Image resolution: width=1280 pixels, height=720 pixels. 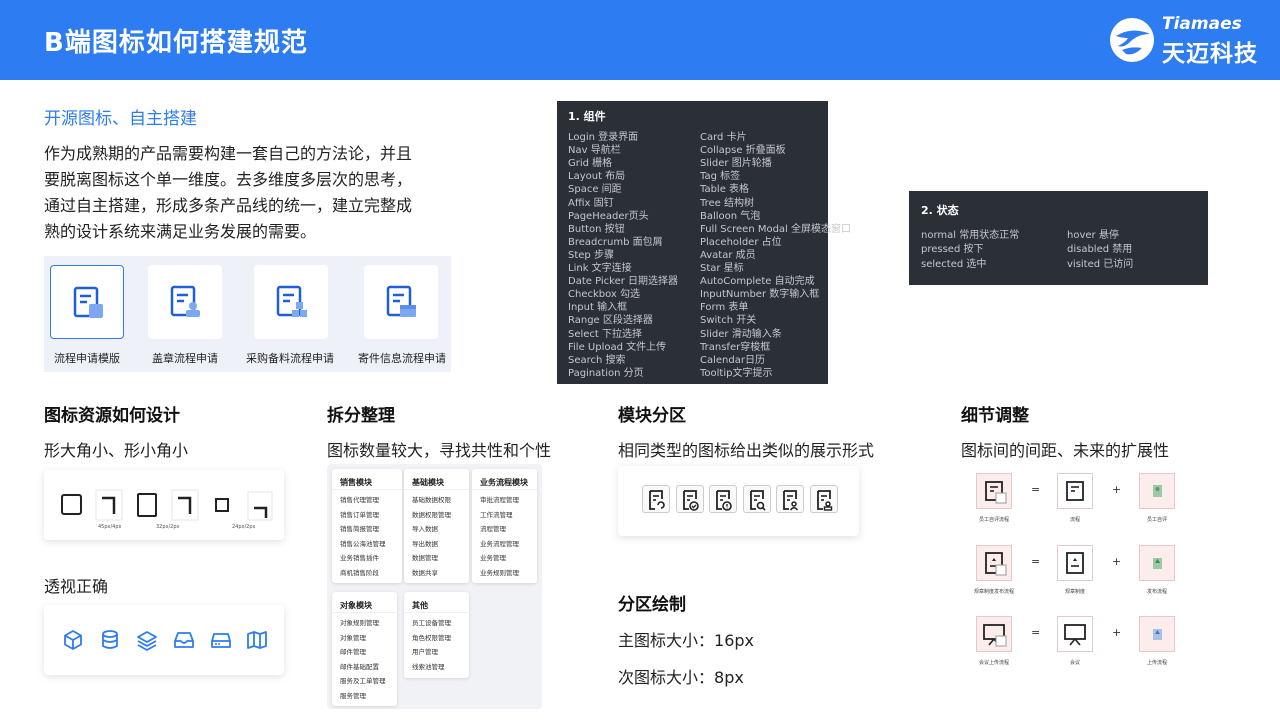 I want to click on intro-line: 通过自主搭建，形成多条产品线的统一，建立完整成, so click(x=228, y=205).